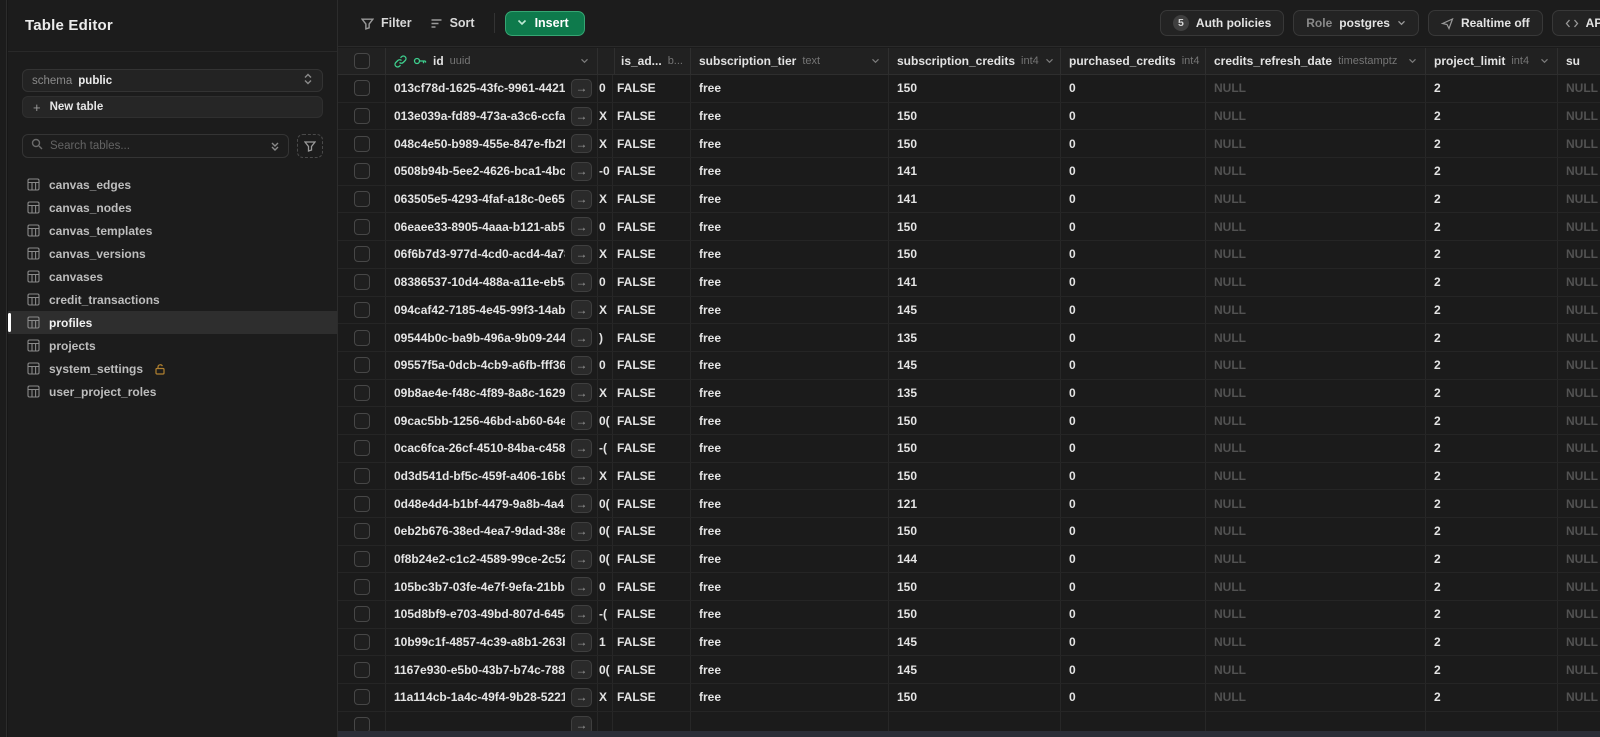  Describe the element at coordinates (172, 230) in the screenshot. I see `sidebar-item-canvas_templates: canvas_templates` at that location.